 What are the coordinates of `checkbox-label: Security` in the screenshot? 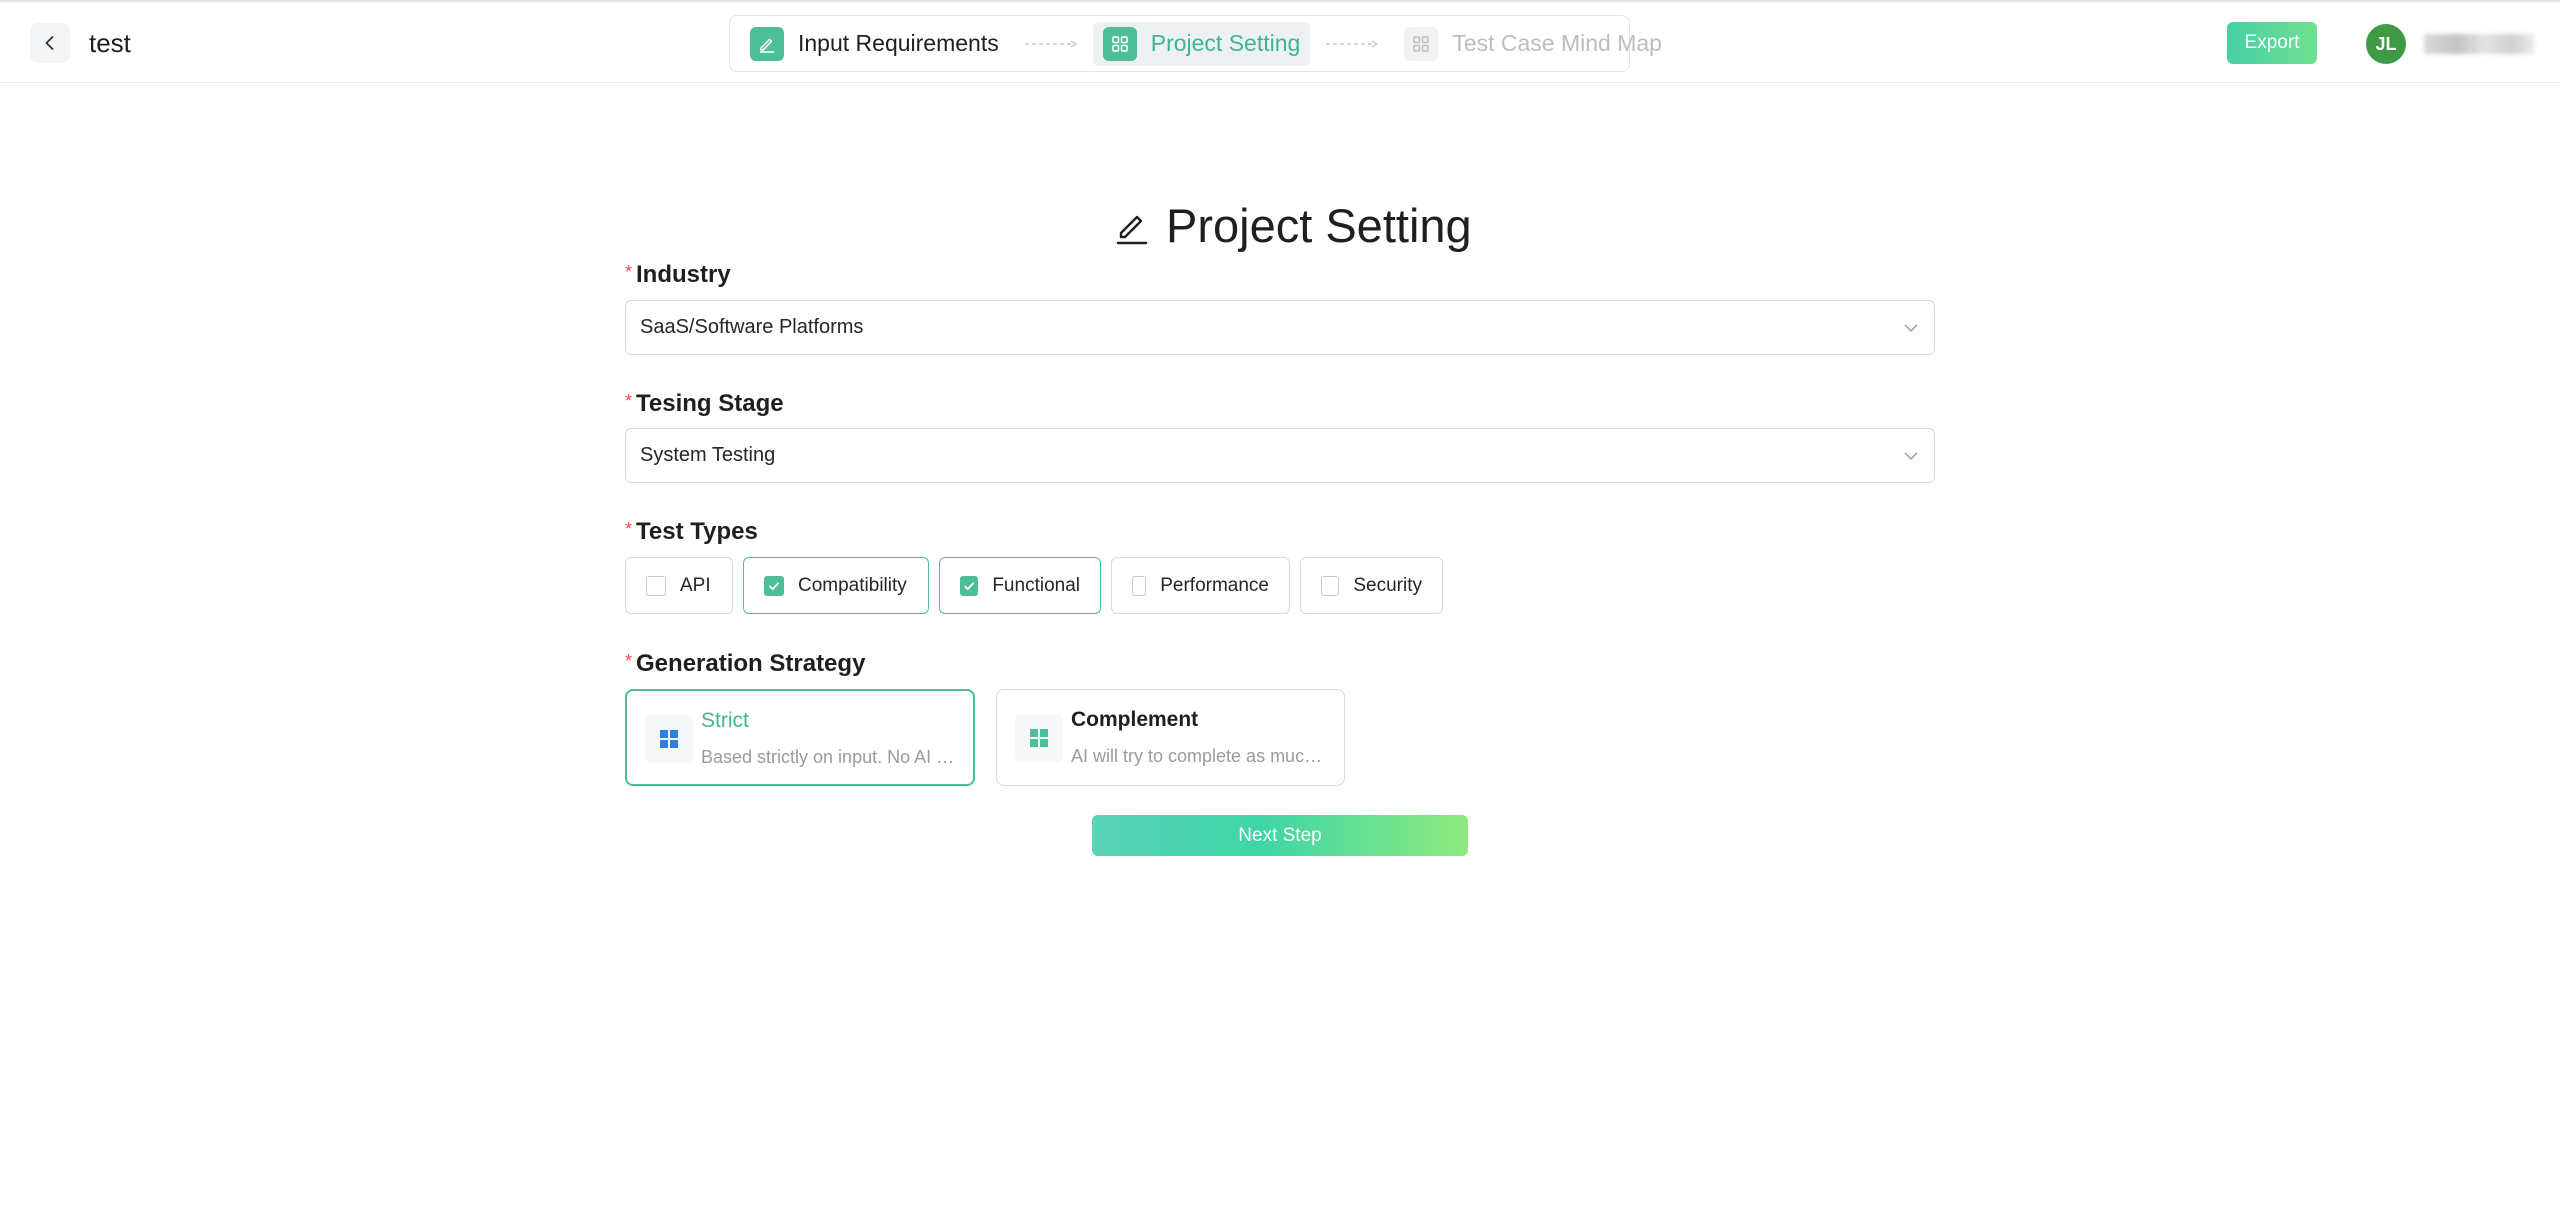 It's located at (1387, 585).